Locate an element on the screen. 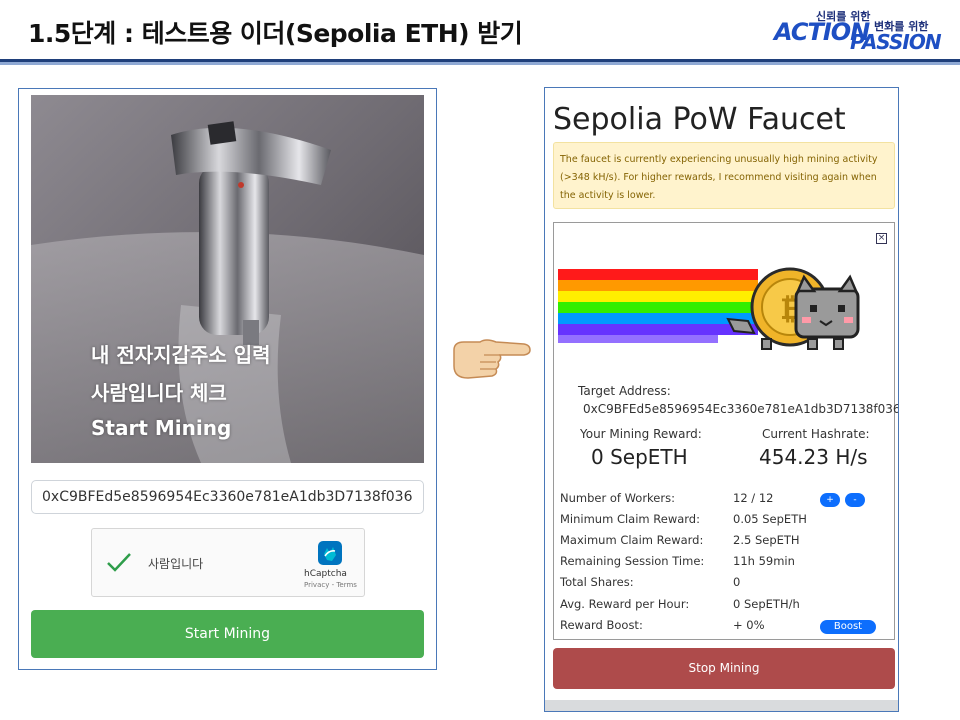 Image resolution: width=960 pixels, height=720 pixels. instruction-step-3: Start Mining is located at coordinates (161, 428).